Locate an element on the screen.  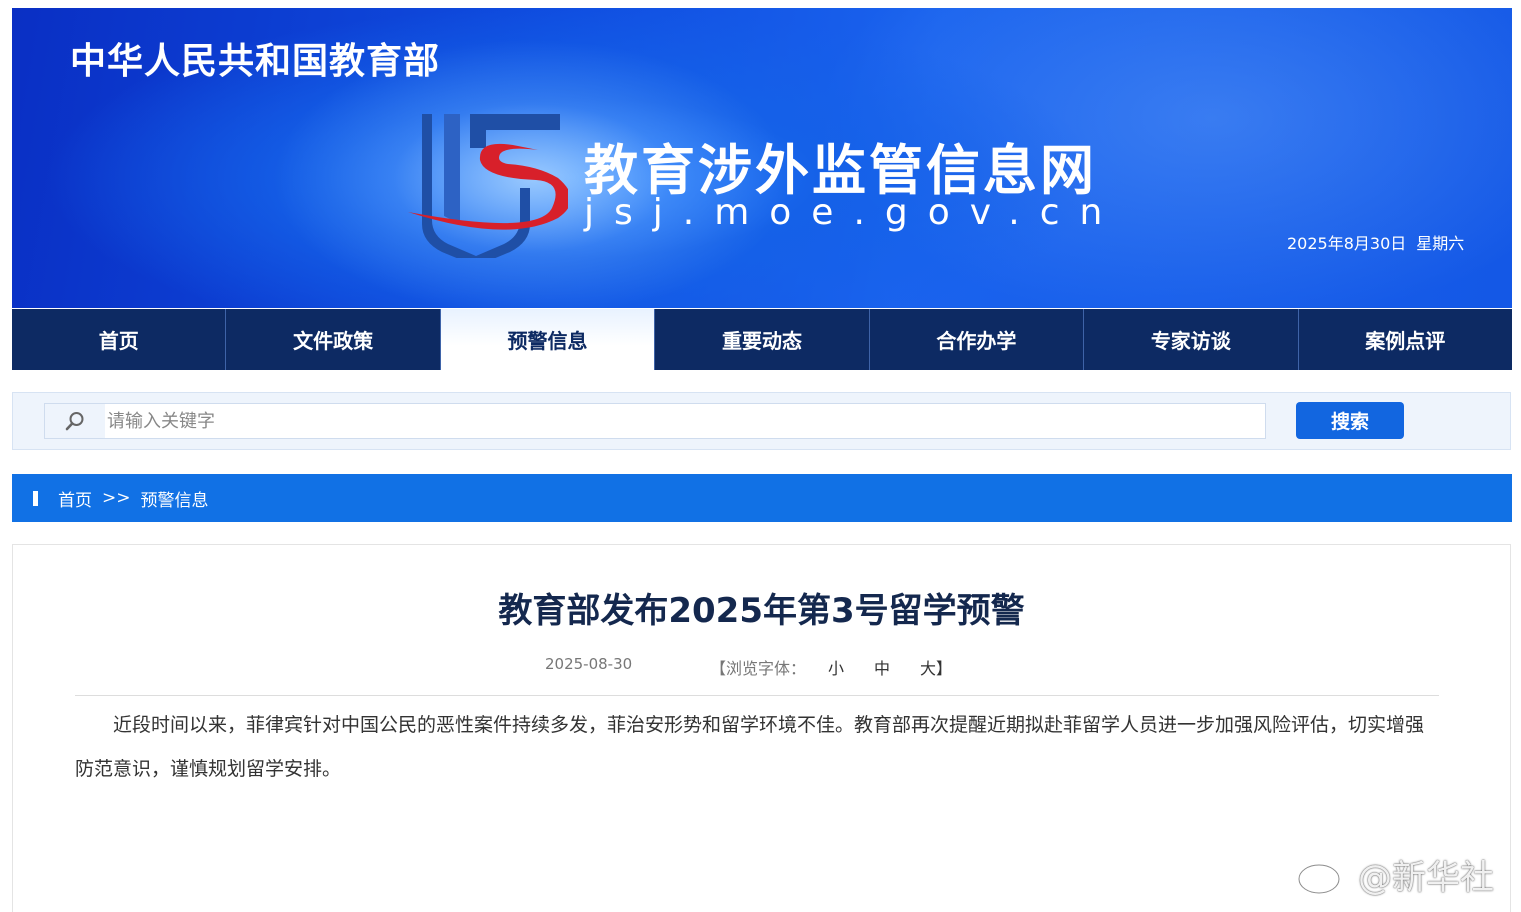
nav-item-news: 重要动态 is located at coordinates (762, 339).